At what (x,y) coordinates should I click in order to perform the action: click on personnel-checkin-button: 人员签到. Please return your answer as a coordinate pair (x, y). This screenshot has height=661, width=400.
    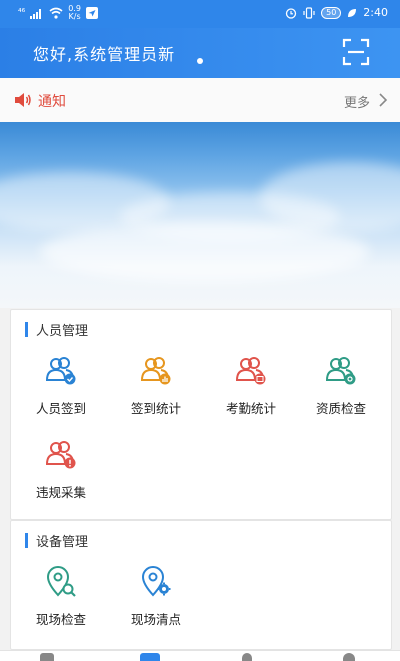
    Looking at the image, I should click on (61, 388).